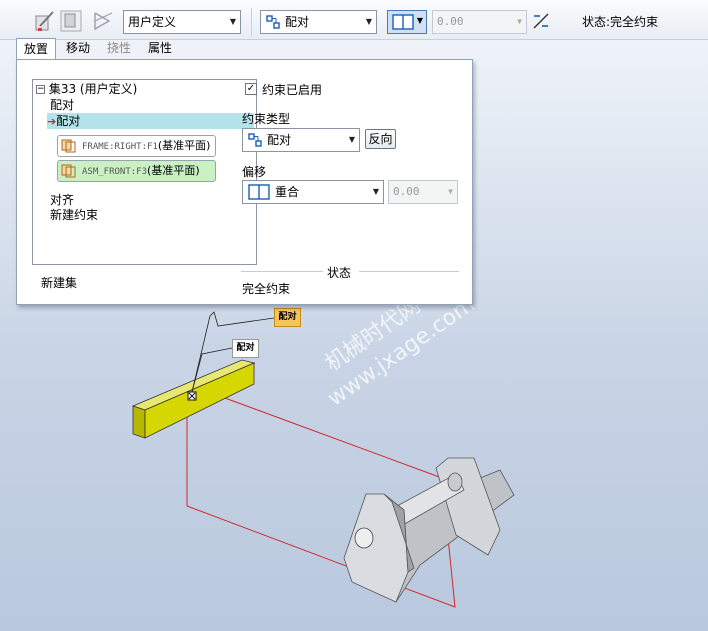 Image resolution: width=708 pixels, height=631 pixels. I want to click on reference-frame-right: FRAME:RIGHT:F1(基准平面), so click(136, 146).